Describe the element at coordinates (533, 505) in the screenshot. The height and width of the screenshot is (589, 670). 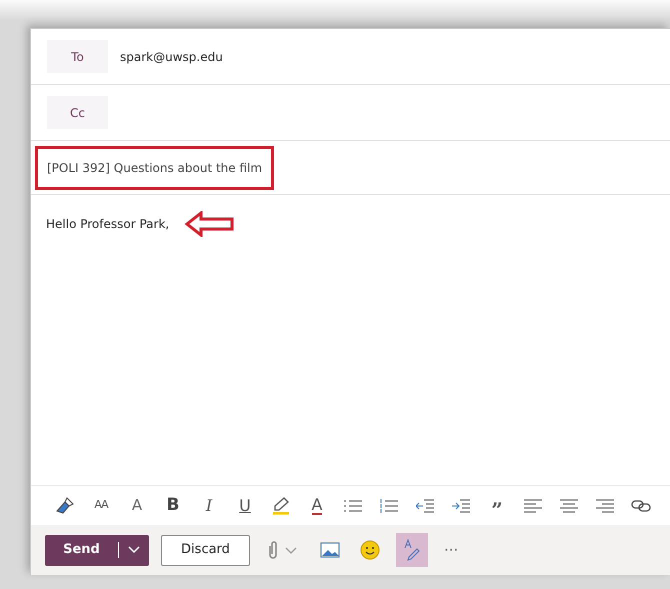
I see `align-left-icon` at that location.